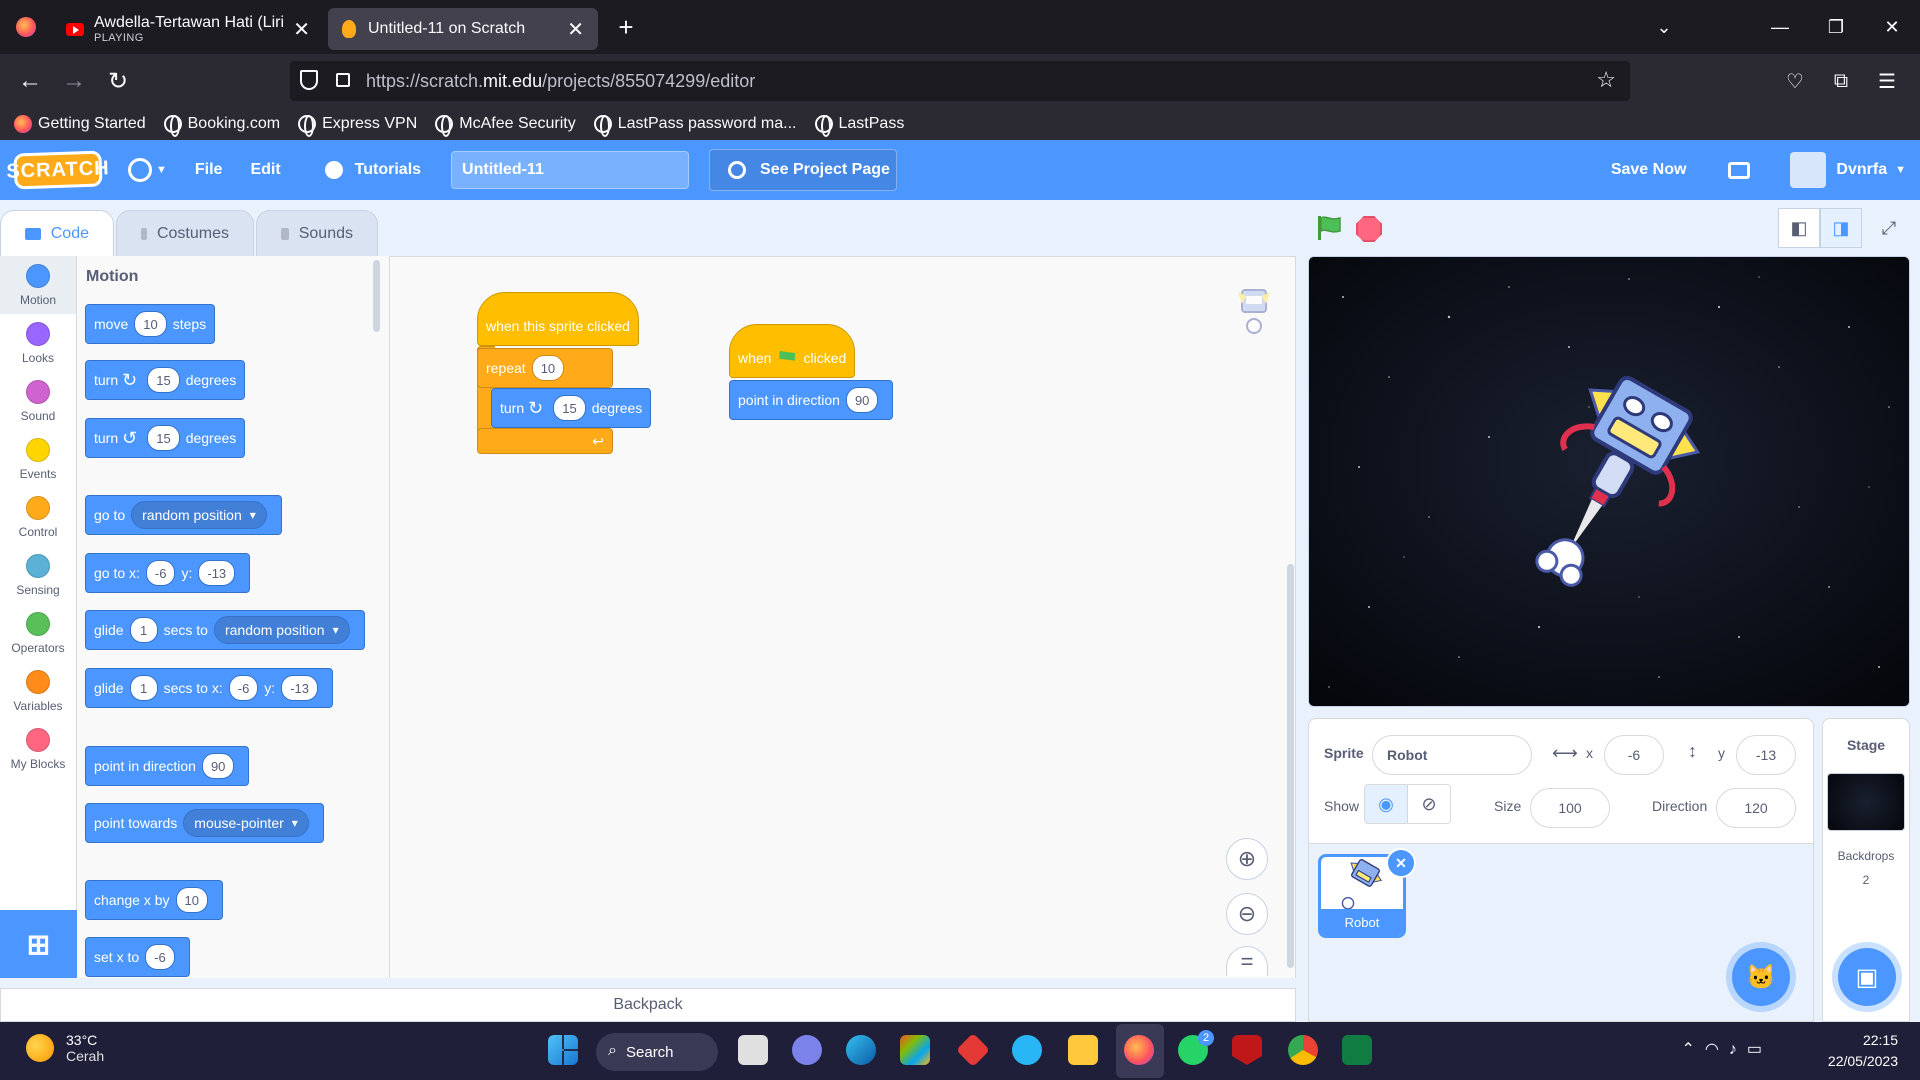 This screenshot has width=1920, height=1080. I want to click on category-control: Control, so click(38, 517).